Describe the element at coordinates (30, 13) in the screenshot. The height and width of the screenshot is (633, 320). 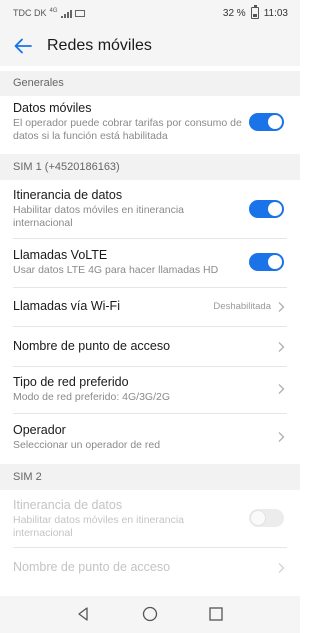
I see `carrier-label: TDC DK` at that location.